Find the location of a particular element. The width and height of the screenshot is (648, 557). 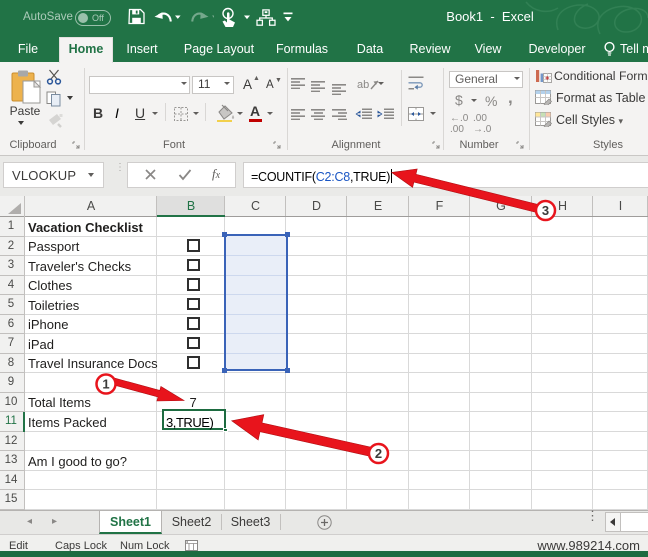

svg-text: ab is located at coordinates (363, 85).